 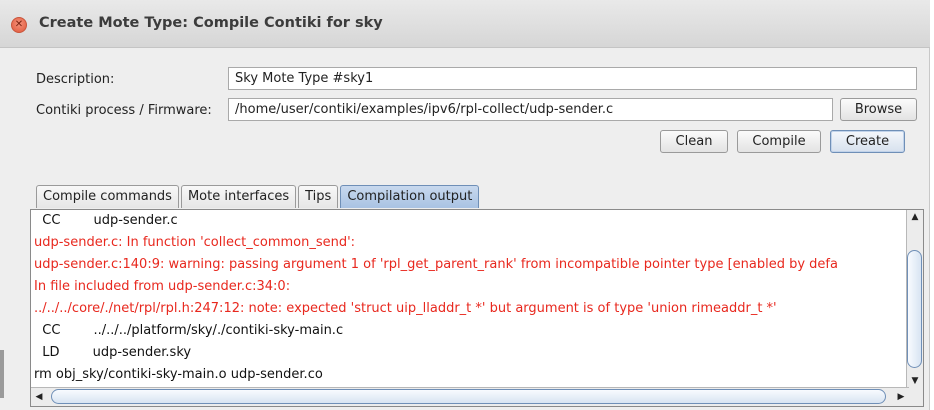 I want to click on close-icon: ✕, so click(x=19, y=25).